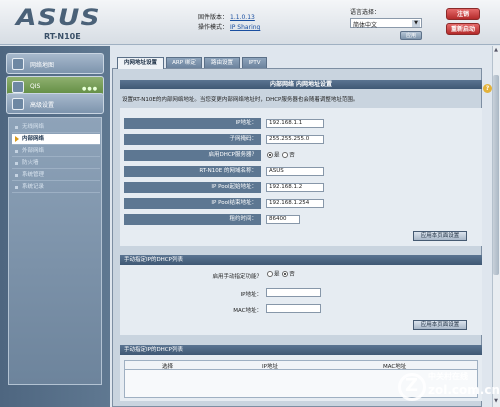  What do you see at coordinates (254, 62) in the screenshot?
I see `tab-iptv: IPTV` at bounding box center [254, 62].